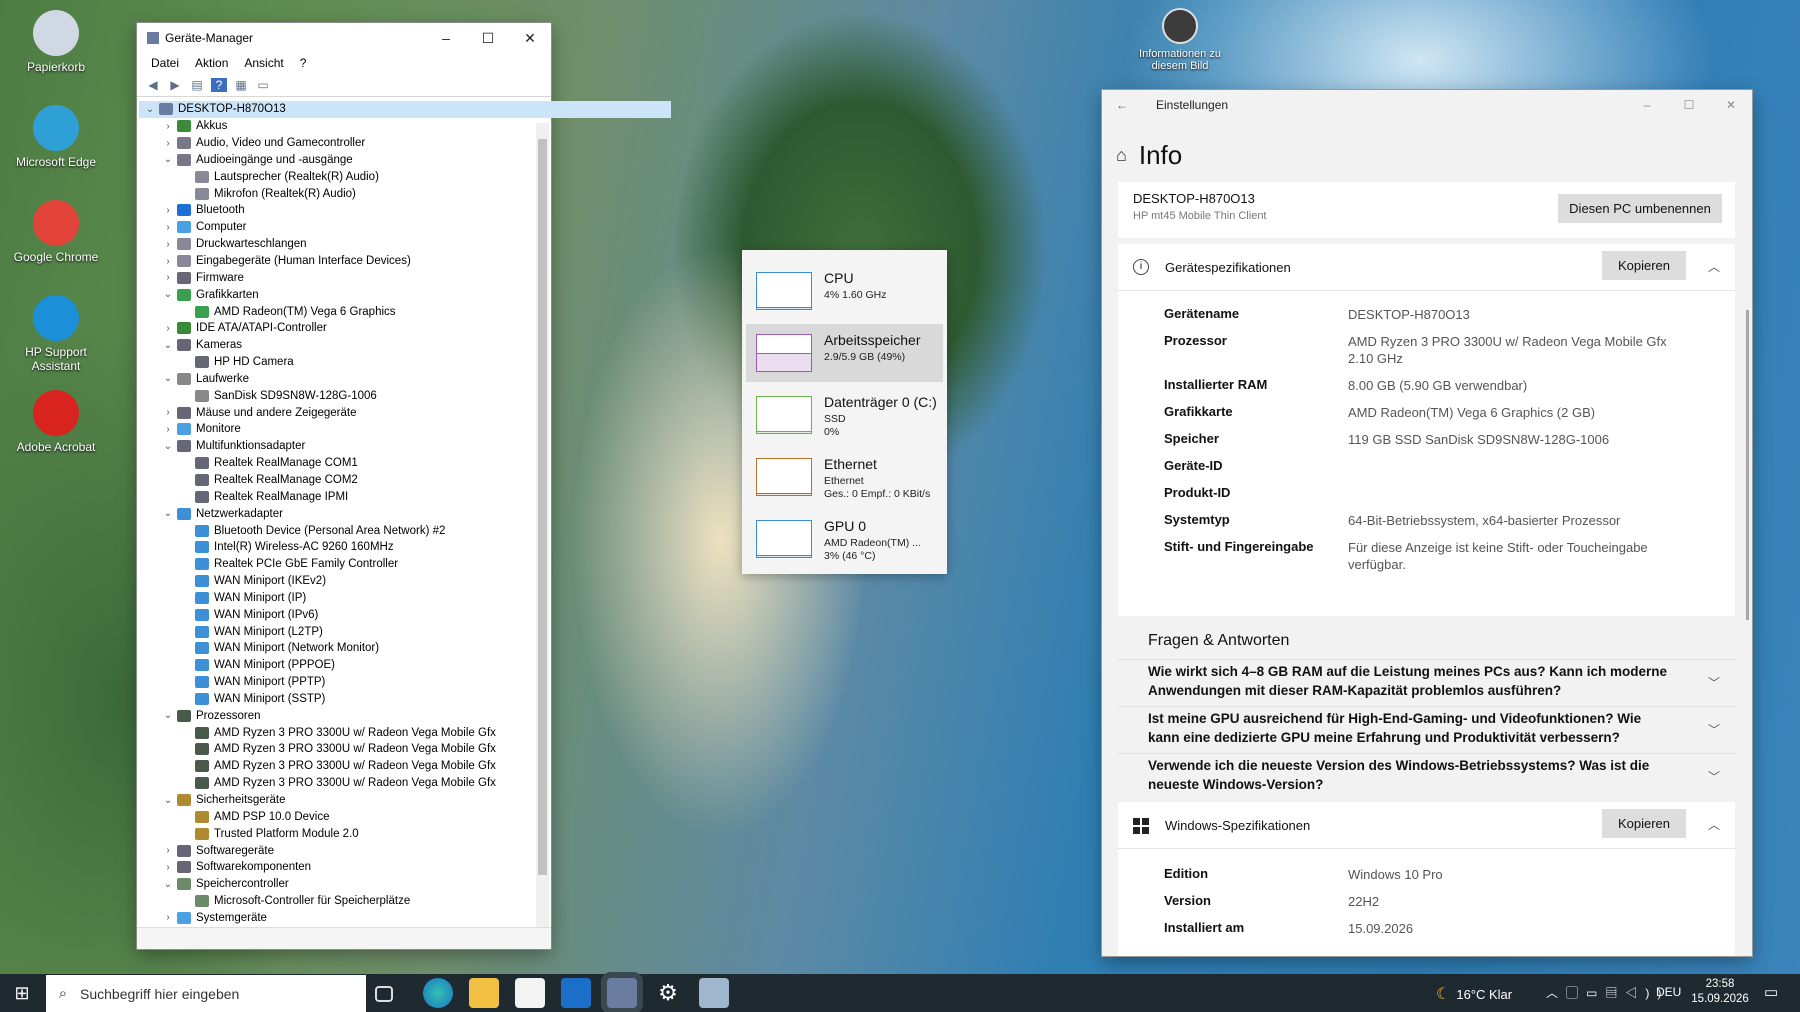 This screenshot has height=1012, width=1800. I want to click on tree-node: ⌄ Laufwerke, so click(405, 379).